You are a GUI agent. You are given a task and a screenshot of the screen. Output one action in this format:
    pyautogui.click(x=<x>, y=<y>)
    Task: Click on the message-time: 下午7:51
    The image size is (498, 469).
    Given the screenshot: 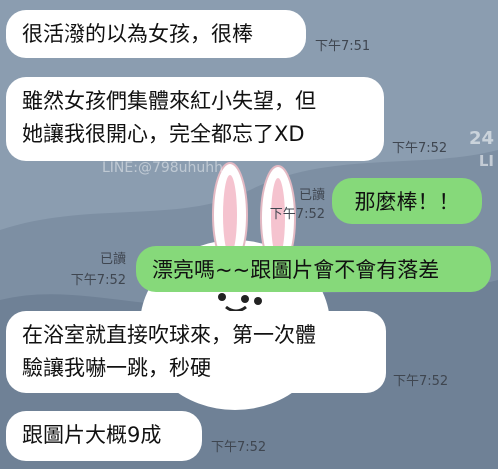 What is the action you would take?
    pyautogui.click(x=343, y=46)
    